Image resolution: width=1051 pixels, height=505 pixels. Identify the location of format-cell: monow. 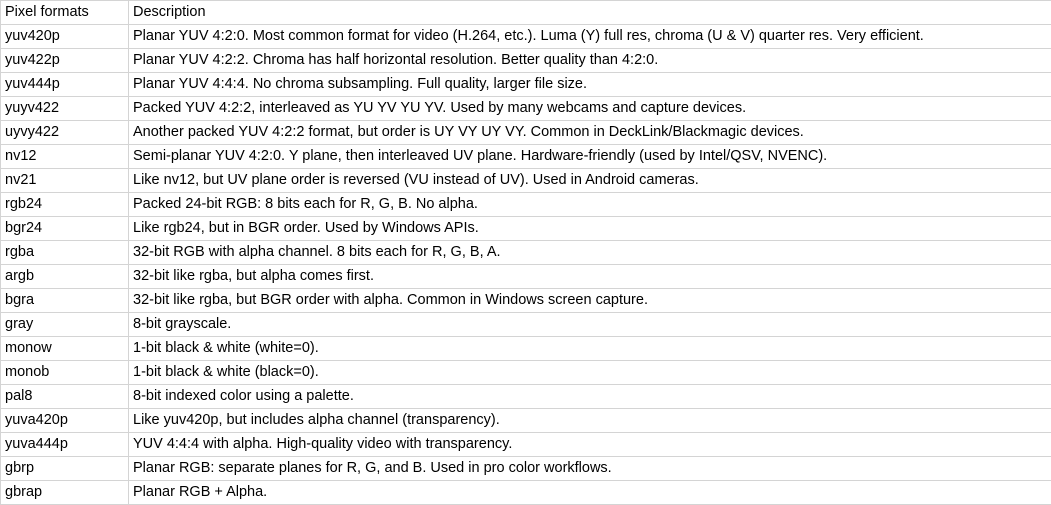
(64, 348).